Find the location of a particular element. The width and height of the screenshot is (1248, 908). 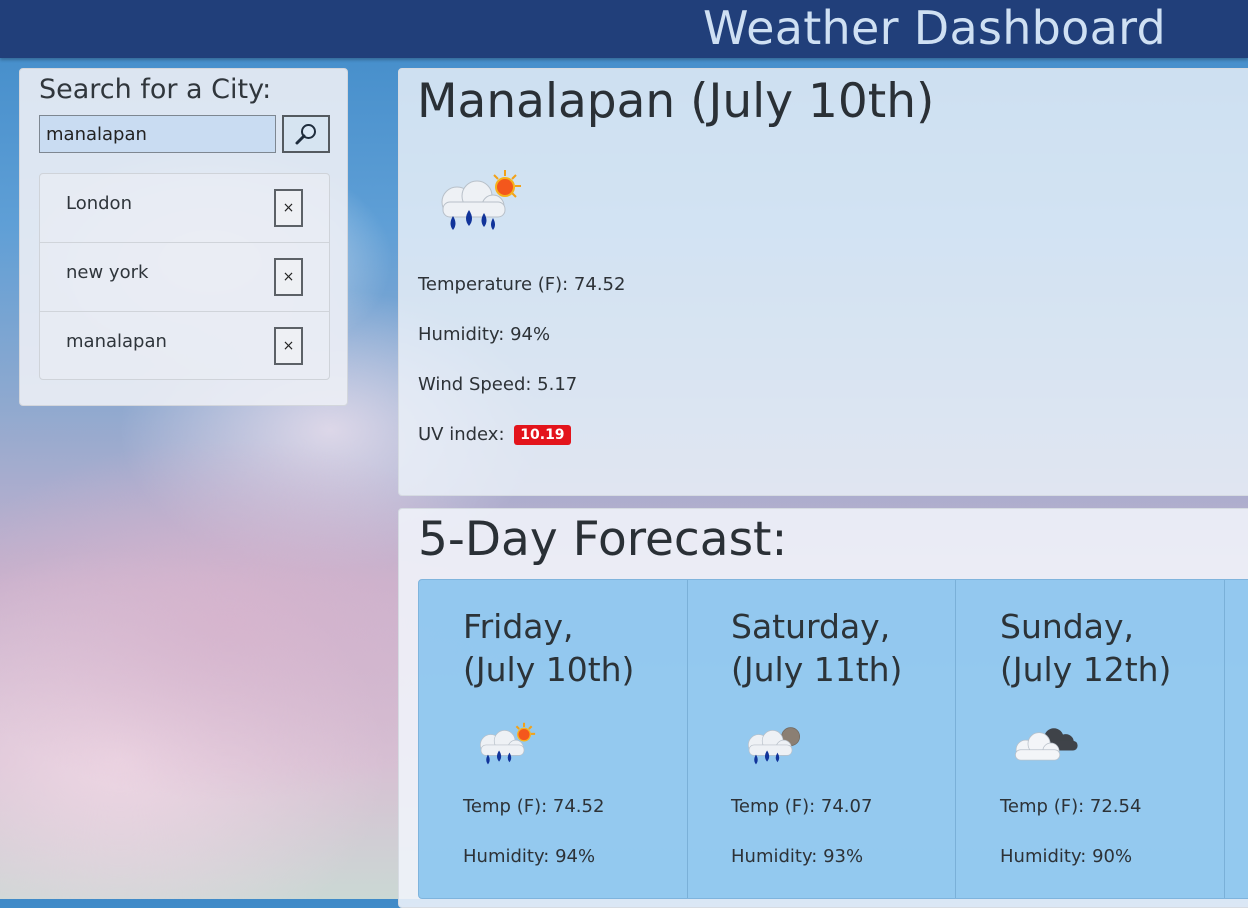

search-input is located at coordinates (157, 134).